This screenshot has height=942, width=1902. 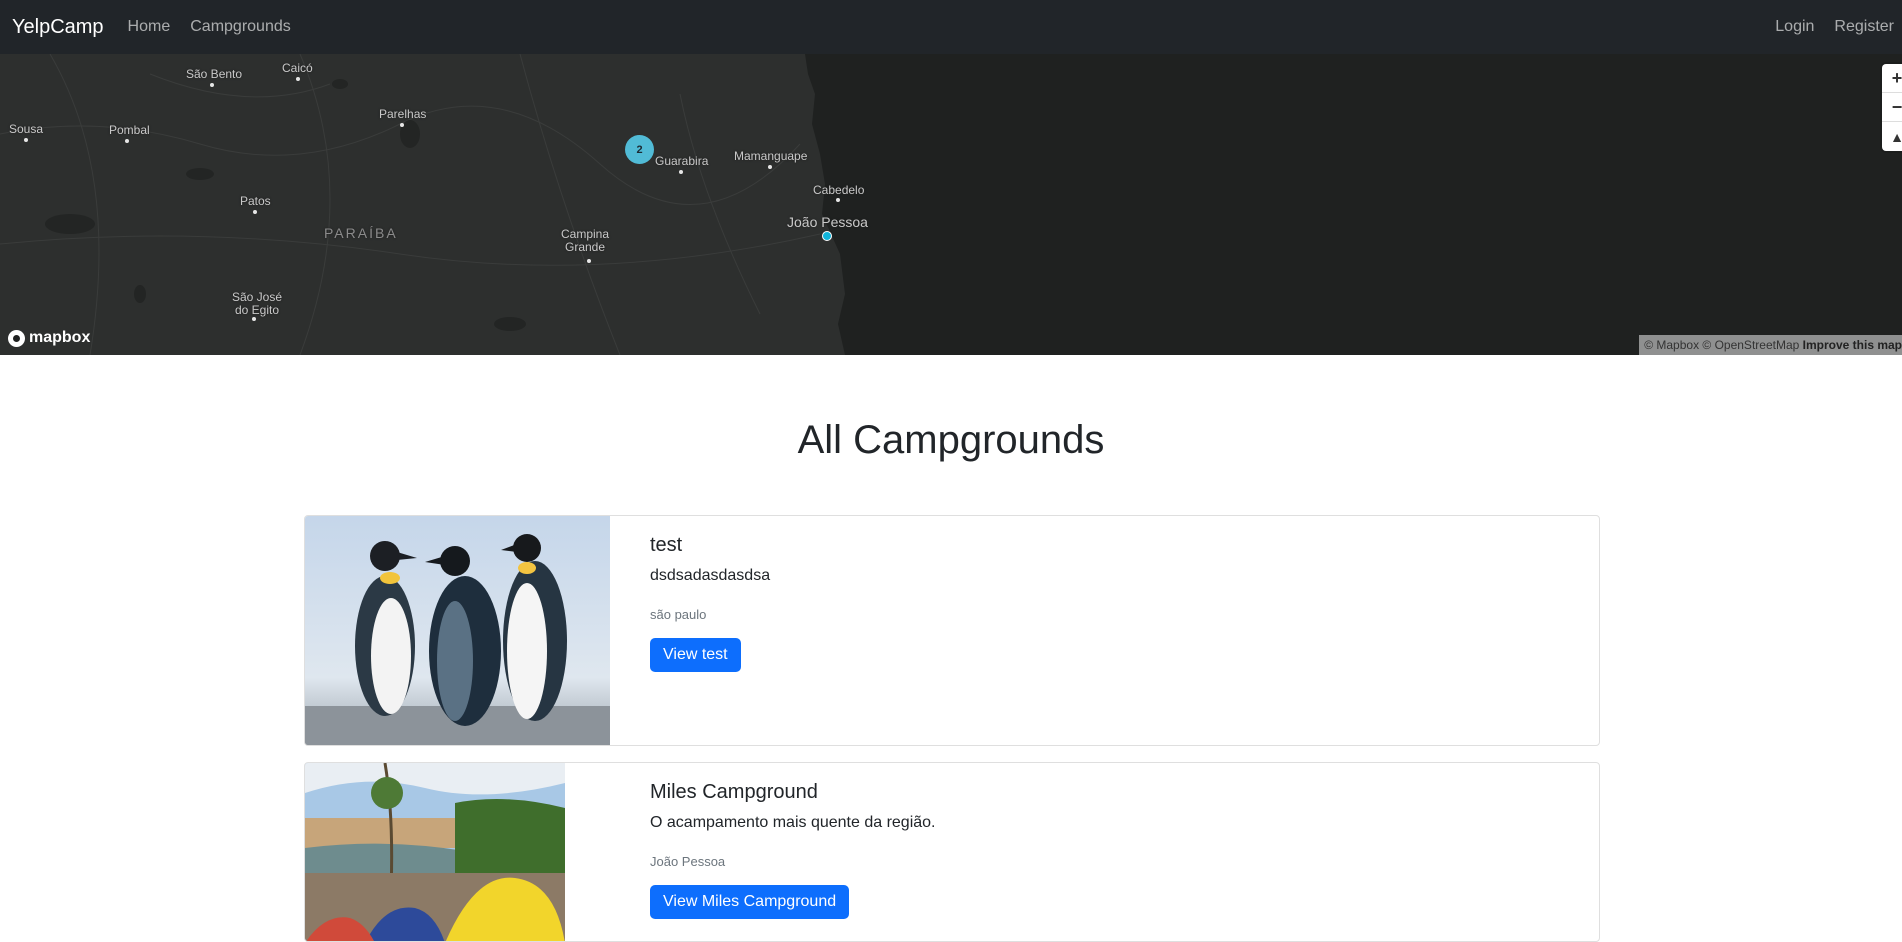 What do you see at coordinates (639, 149) in the screenshot?
I see `map-cluster-marker: 2` at bounding box center [639, 149].